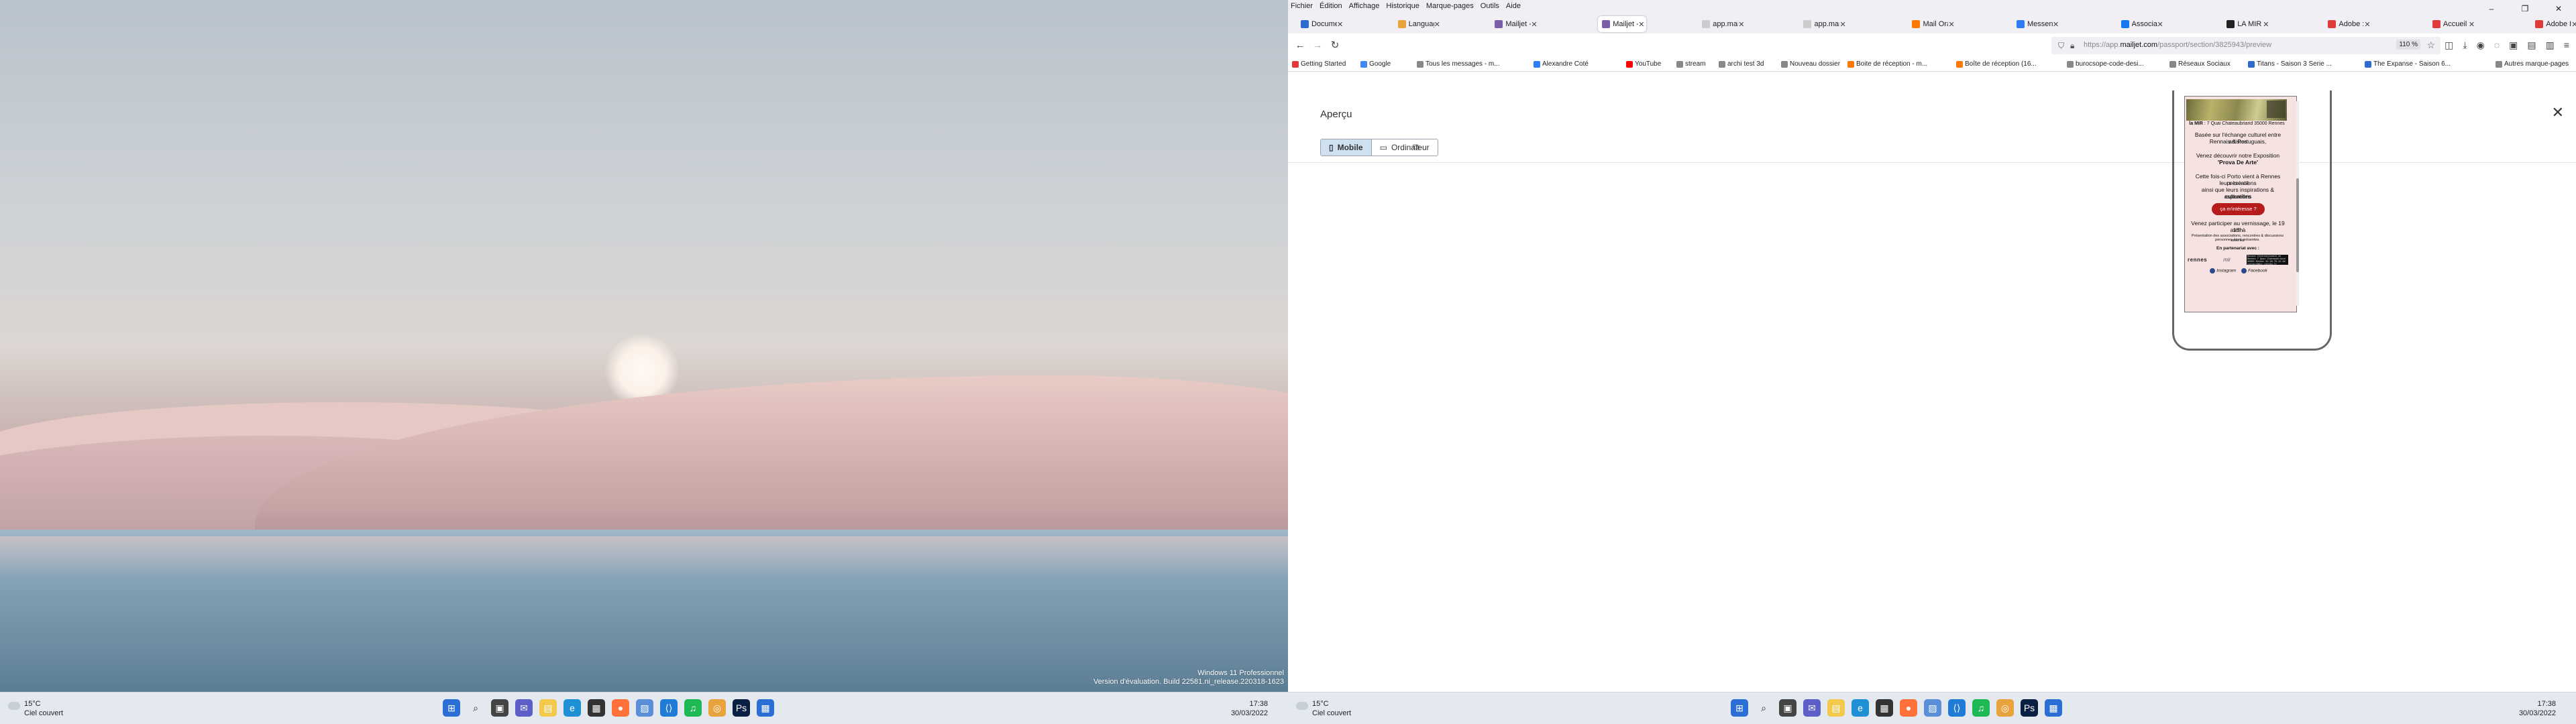  I want to click on browser-tab: Messenger | Face✕, so click(2036, 24).